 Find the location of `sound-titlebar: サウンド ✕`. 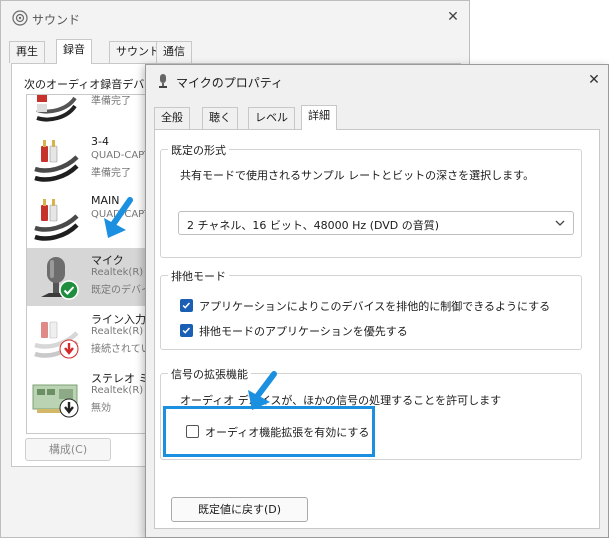

sound-titlebar: サウンド ✕ is located at coordinates (235, 18).